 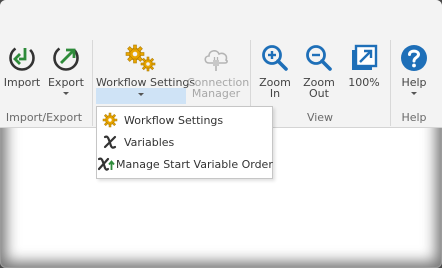 What do you see at coordinates (65, 82) in the screenshot?
I see `export-label: Export` at bounding box center [65, 82].